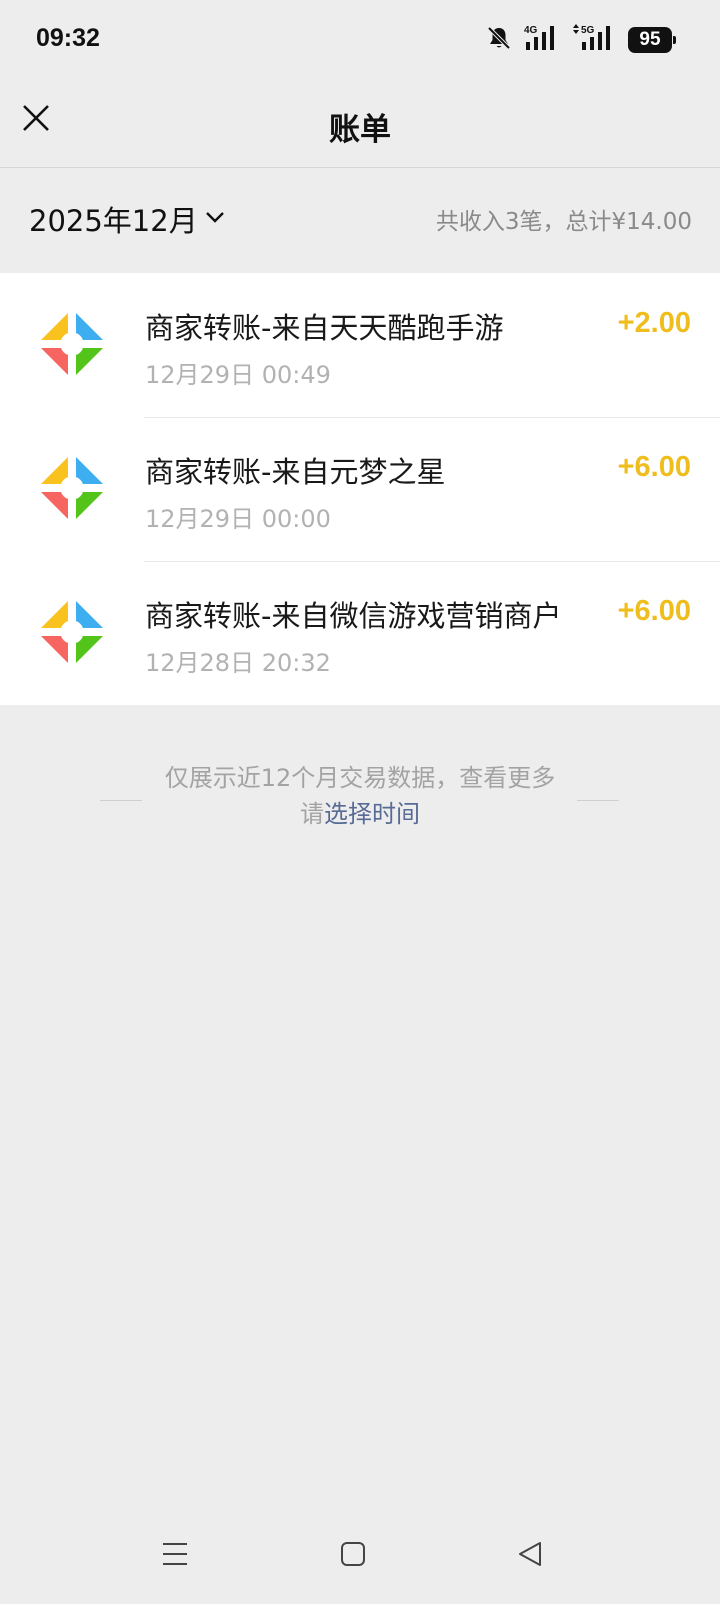 The width and height of the screenshot is (720, 1604). What do you see at coordinates (531, 30) in the screenshot?
I see `svg-text: 4G` at bounding box center [531, 30].